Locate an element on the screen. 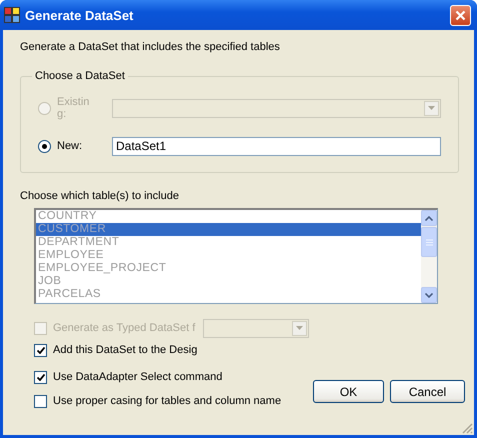 The image size is (477, 438). checkbox-label: Use DataAdapter Select command is located at coordinates (137, 377).